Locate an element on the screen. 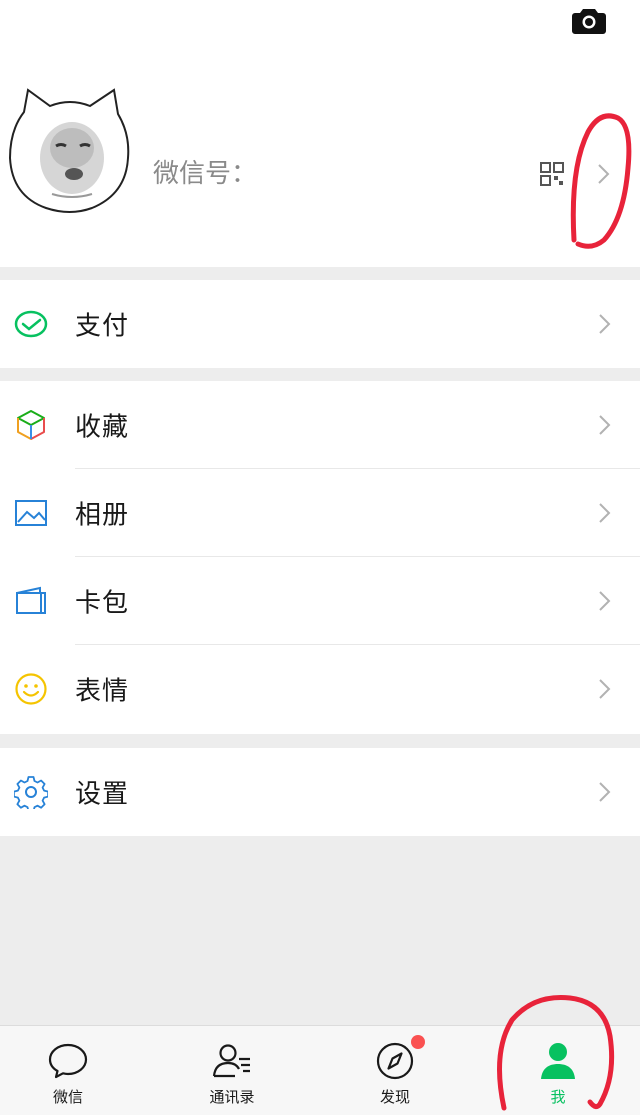 The image size is (640, 1115). smile-icon is located at coordinates (31, 689).